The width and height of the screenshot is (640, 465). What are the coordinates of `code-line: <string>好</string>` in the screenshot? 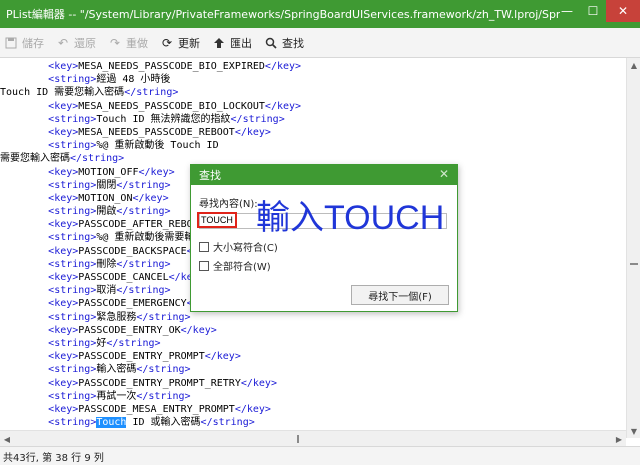 It's located at (313, 343).